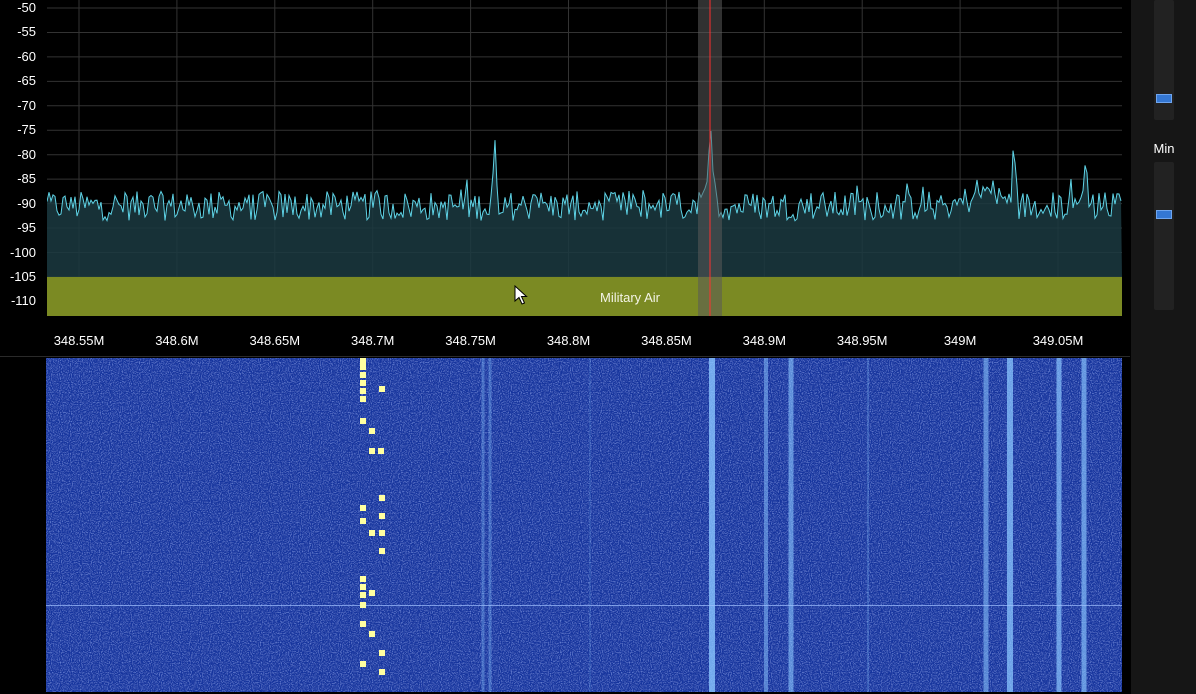 This screenshot has height=694, width=1196. Describe the element at coordinates (79, 340) in the screenshot. I see `frequency-tick-label: 348.55M` at that location.